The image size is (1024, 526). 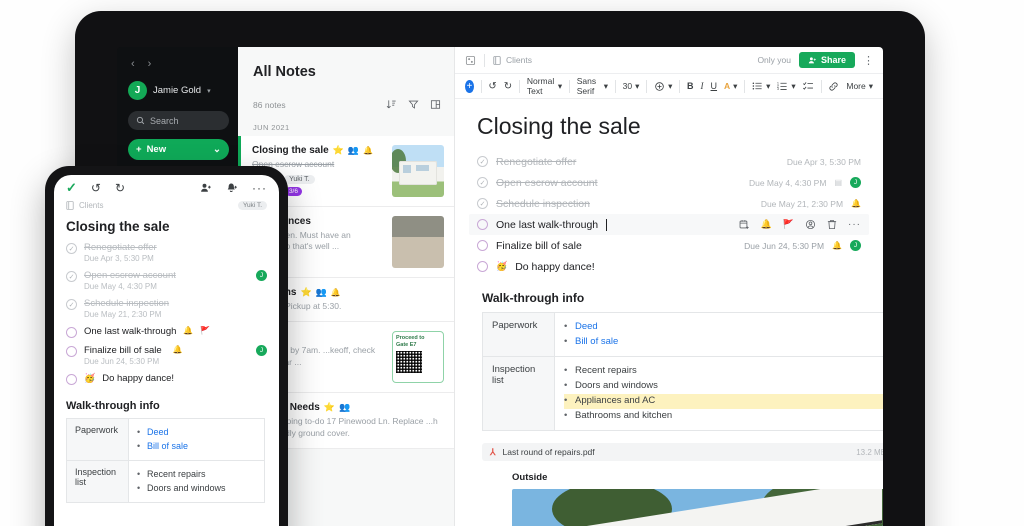 I want to click on done-check-icon: ✓, so click(x=71, y=188).